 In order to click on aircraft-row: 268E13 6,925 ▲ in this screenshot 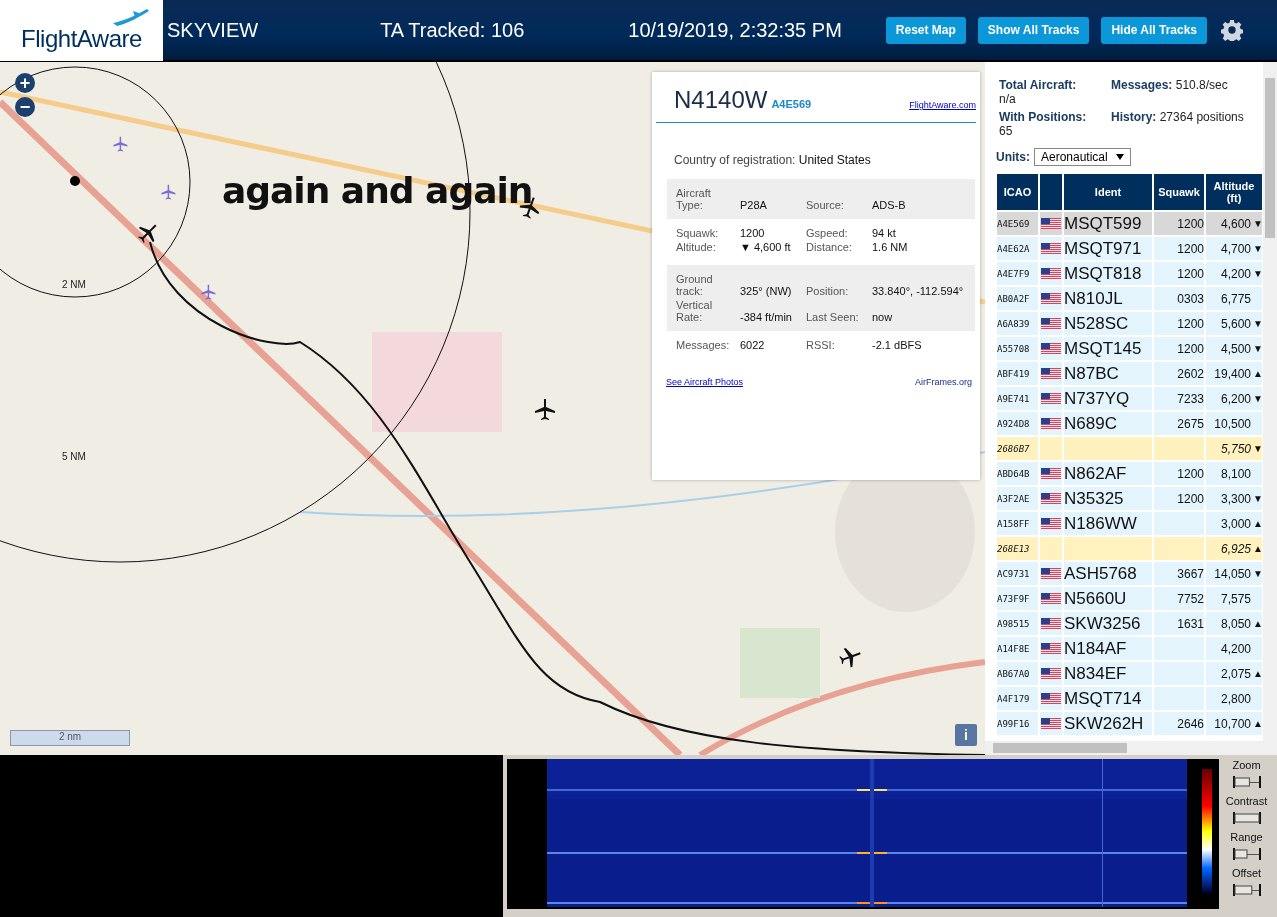, I will do `click(1130, 548)`.